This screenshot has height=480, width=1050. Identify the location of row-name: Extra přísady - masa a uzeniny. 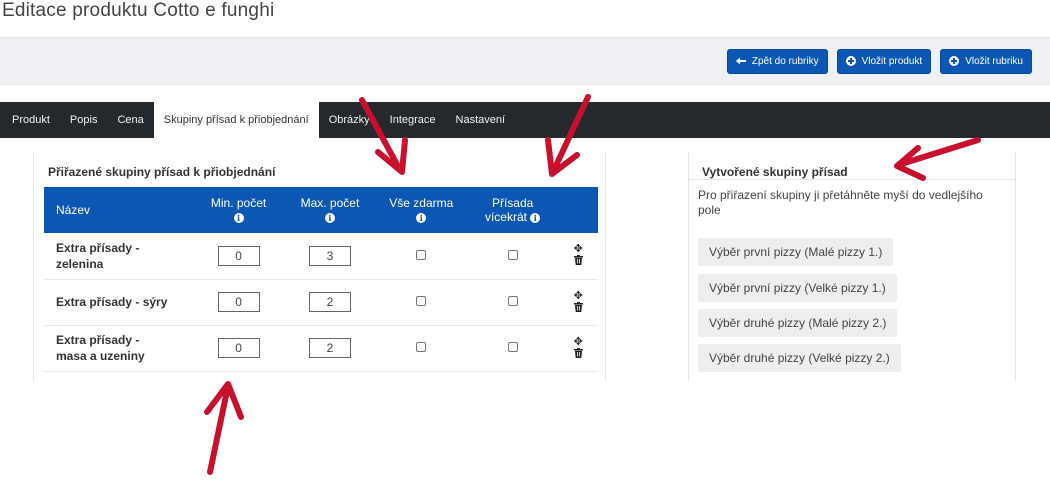
(118, 348).